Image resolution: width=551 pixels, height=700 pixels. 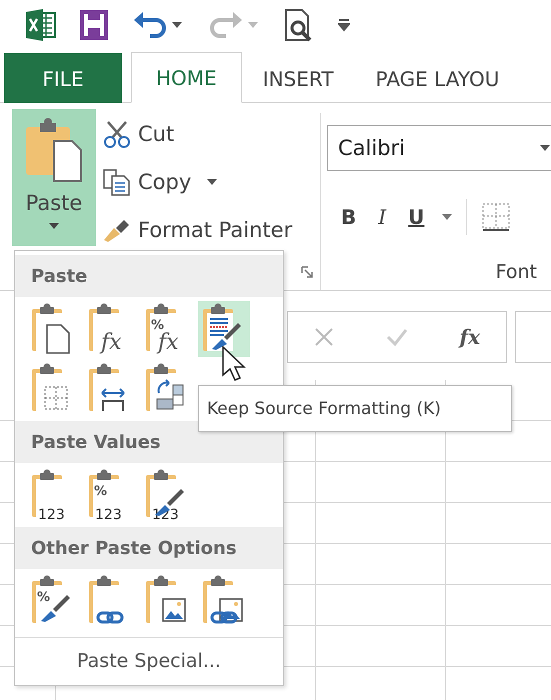 What do you see at coordinates (234, 364) in the screenshot?
I see `mouse-pointer-icon` at bounding box center [234, 364].